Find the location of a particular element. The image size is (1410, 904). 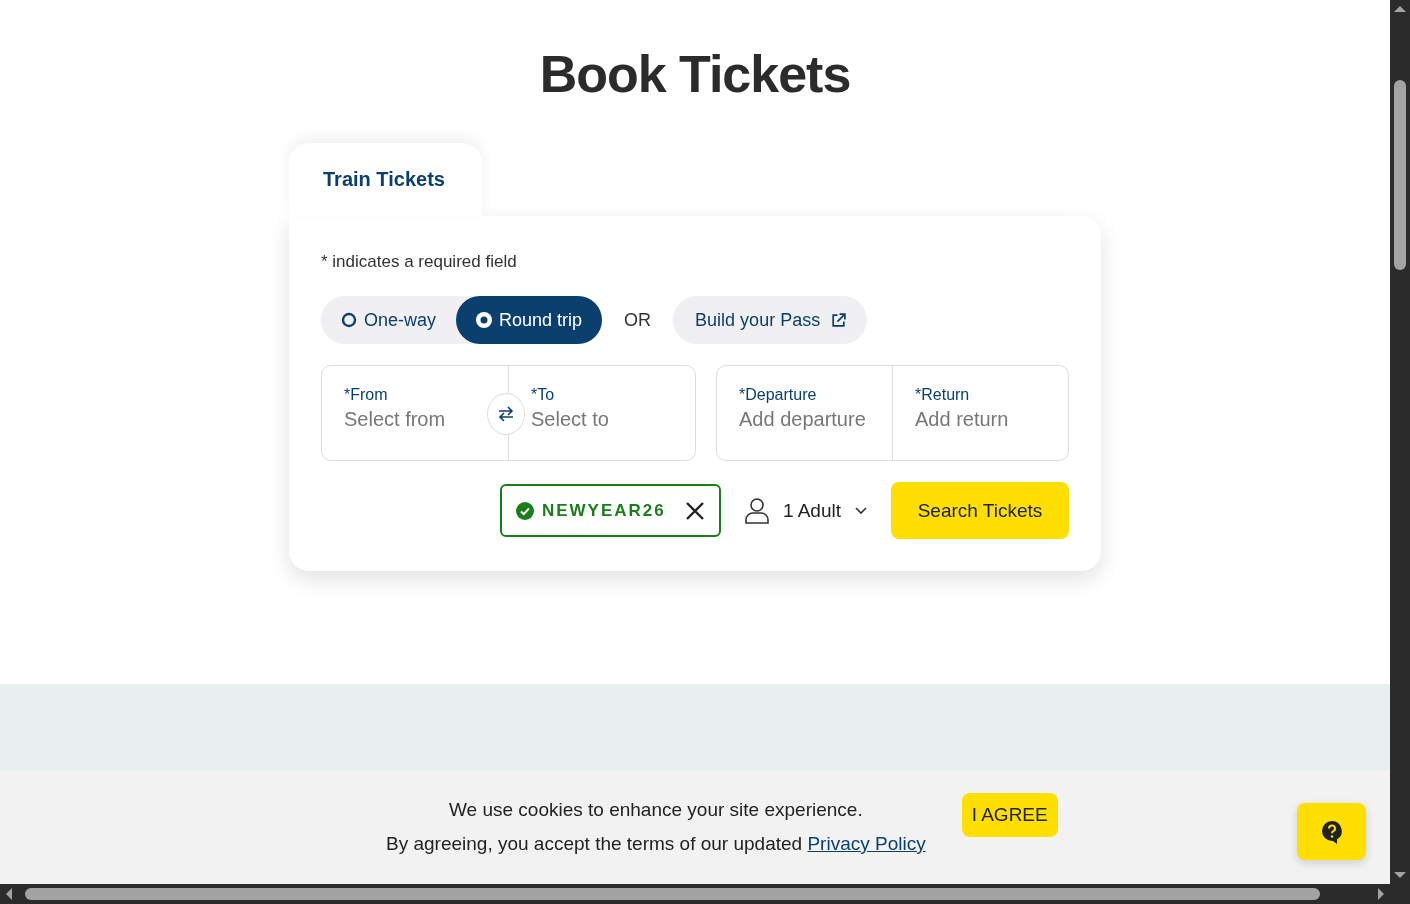

close-icon is located at coordinates (694, 510).